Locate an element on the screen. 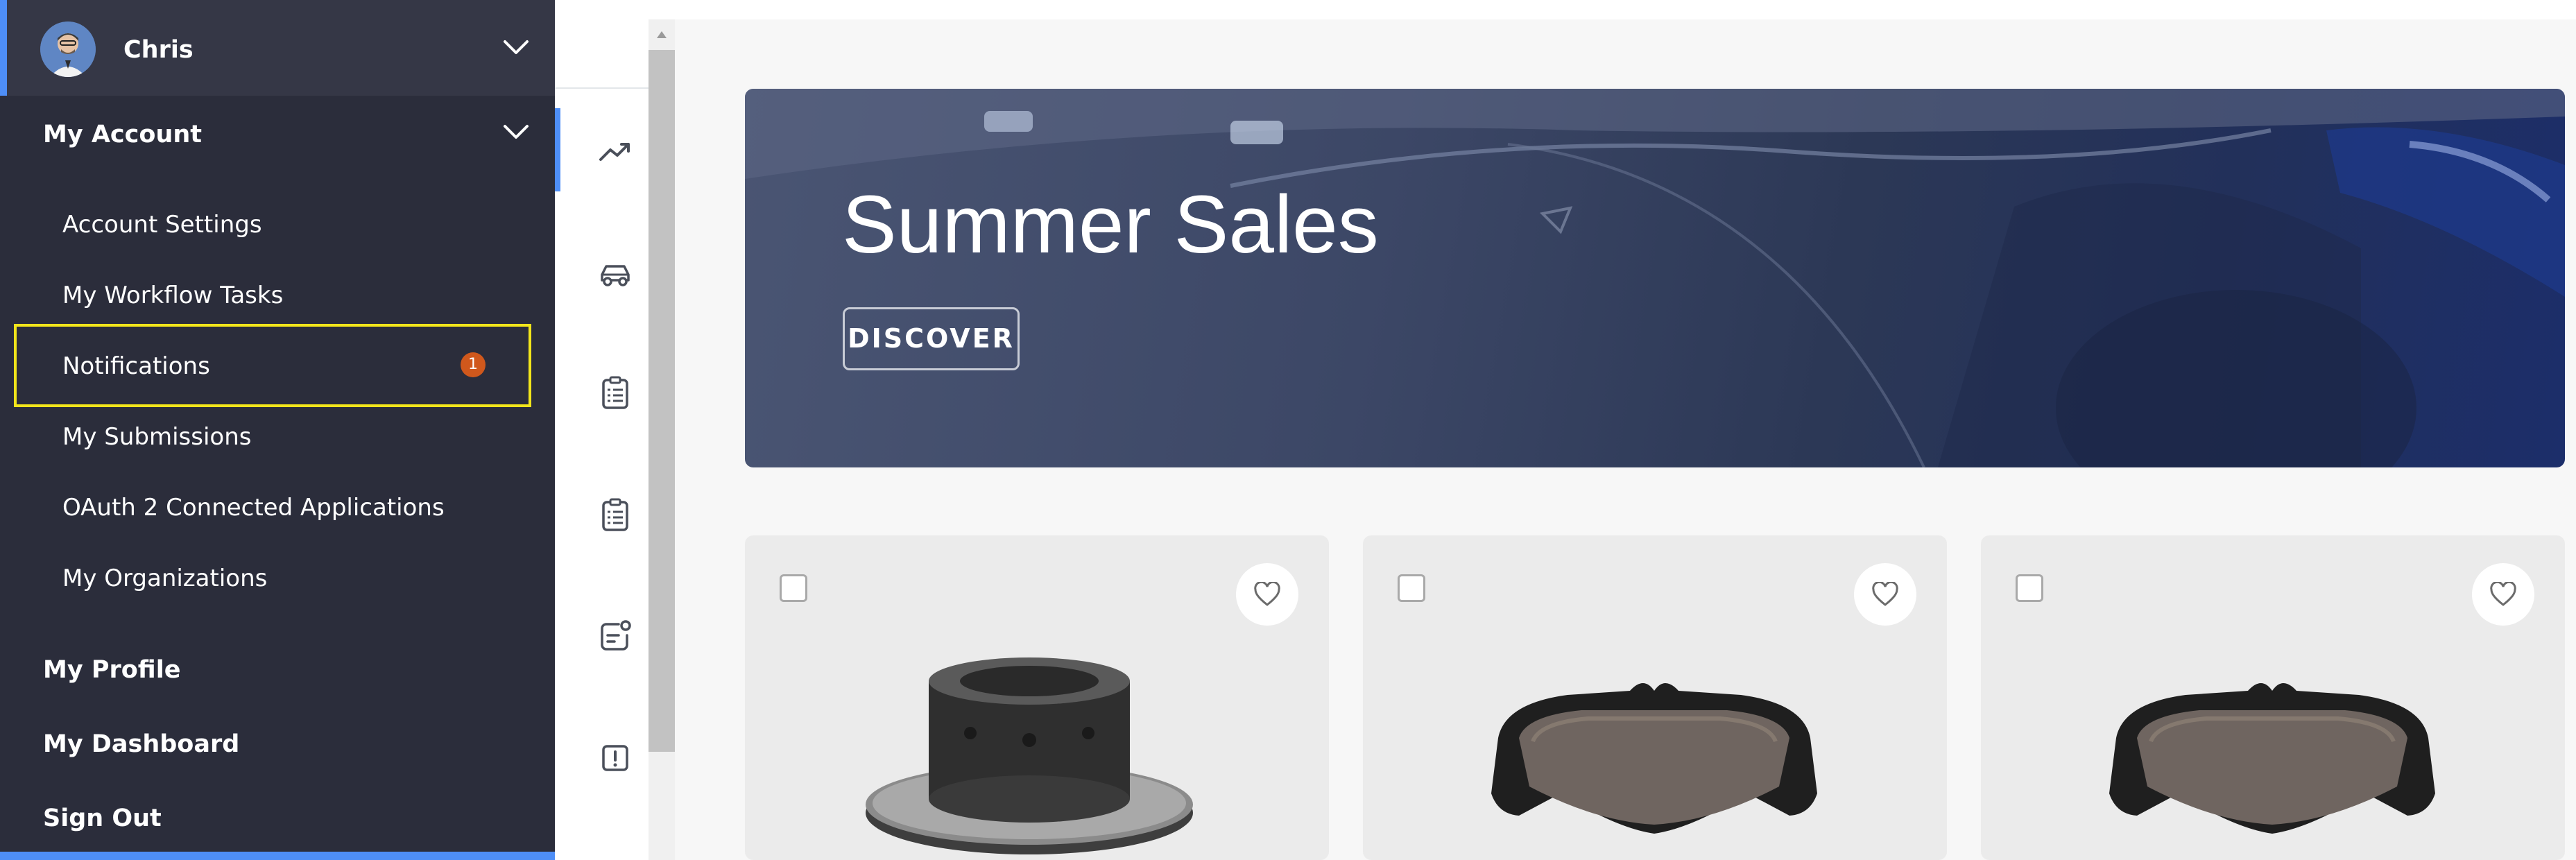 The width and height of the screenshot is (2576, 860). discover-button: DISCOVER is located at coordinates (931, 338).